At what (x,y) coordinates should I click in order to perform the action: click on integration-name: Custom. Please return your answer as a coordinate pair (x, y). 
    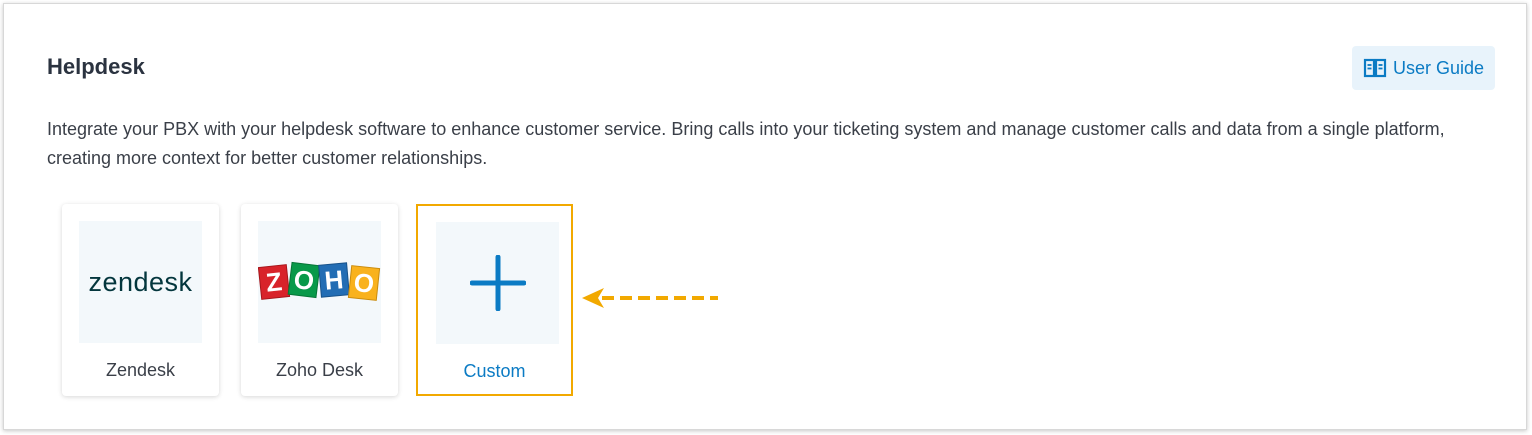
    Looking at the image, I should click on (494, 371).